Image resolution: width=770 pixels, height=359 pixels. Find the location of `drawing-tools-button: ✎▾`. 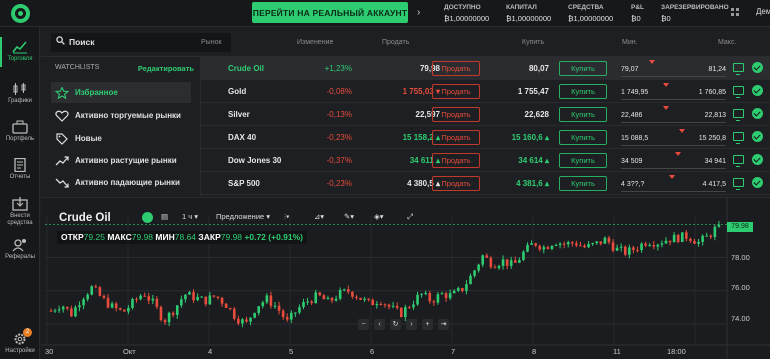

drawing-tools-button: ✎▾ is located at coordinates (349, 216).